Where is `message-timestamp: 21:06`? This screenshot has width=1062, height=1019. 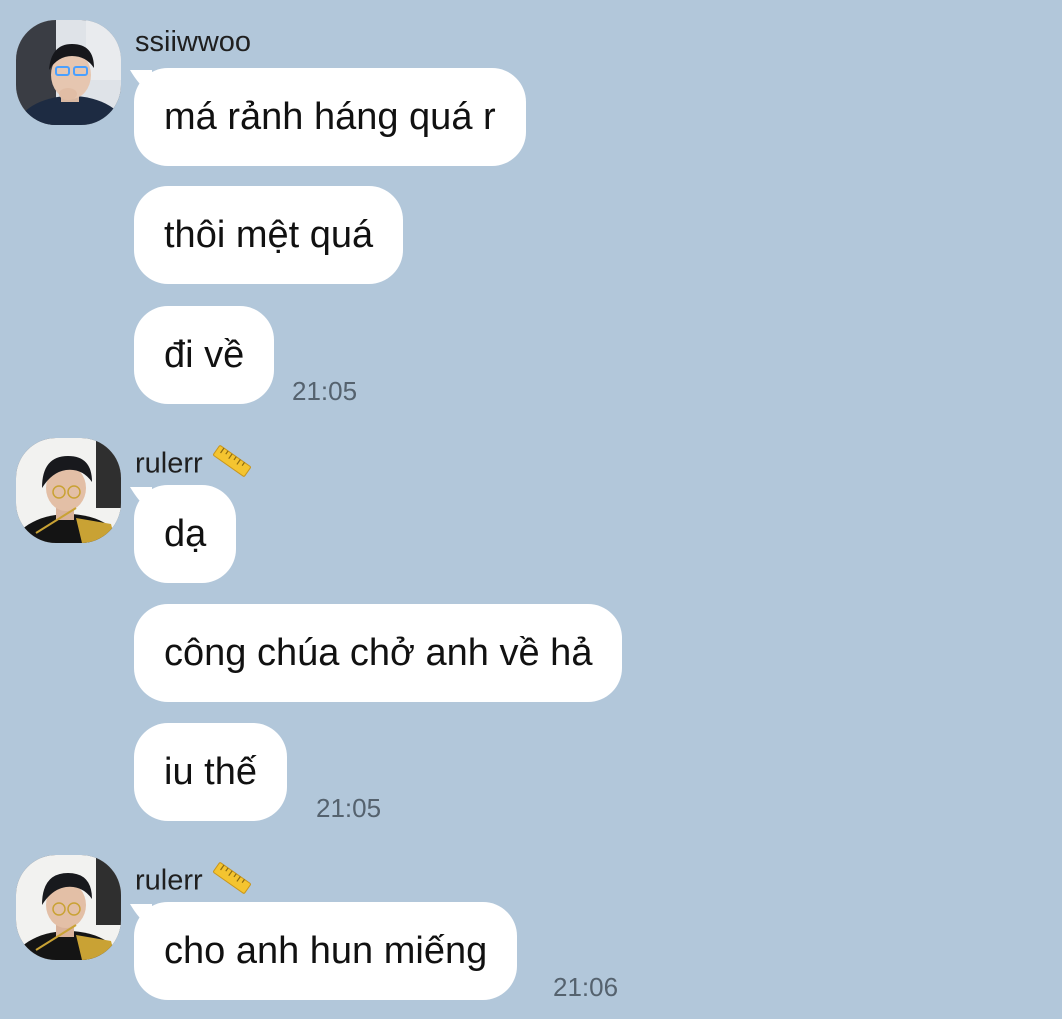
message-timestamp: 21:06 is located at coordinates (586, 987).